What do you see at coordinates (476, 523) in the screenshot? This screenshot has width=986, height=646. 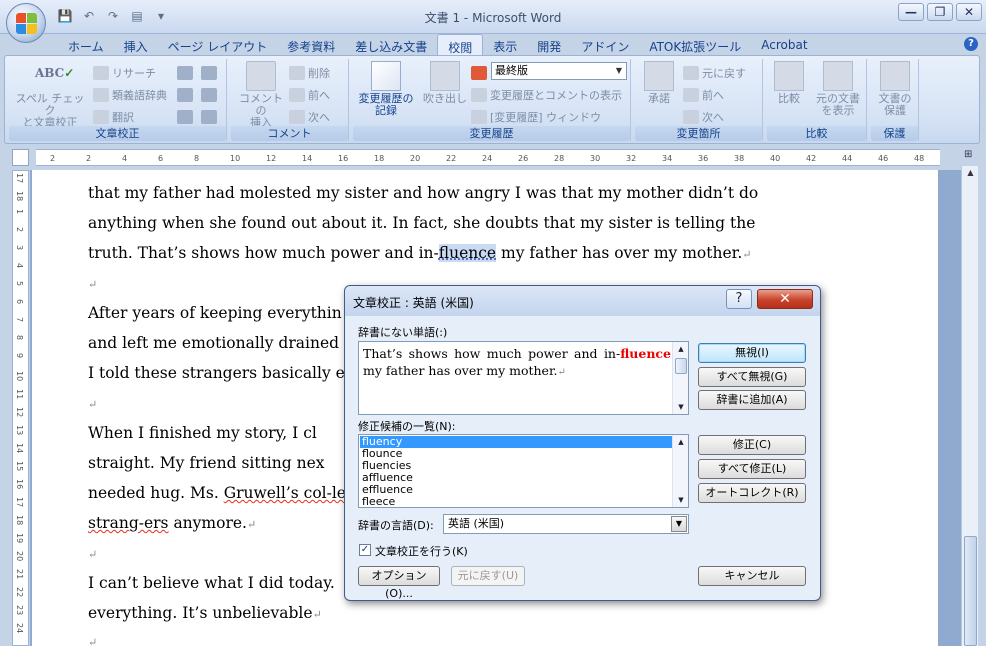 I see `language-value: 英語 (米国)` at bounding box center [476, 523].